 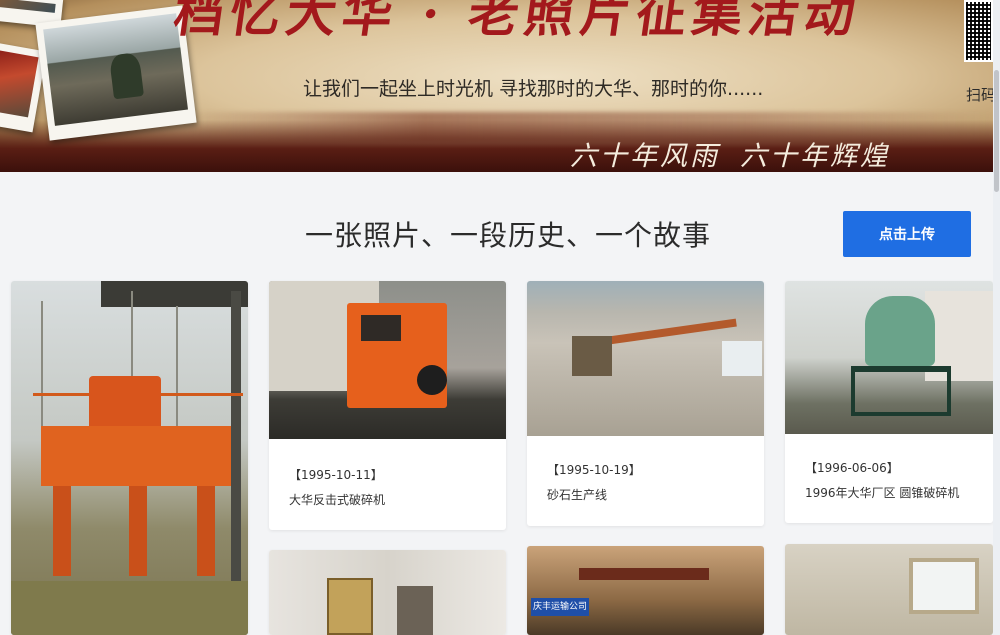 I want to click on photo-card: 【1995-10-19】 砂石生产线, so click(x=645, y=403).